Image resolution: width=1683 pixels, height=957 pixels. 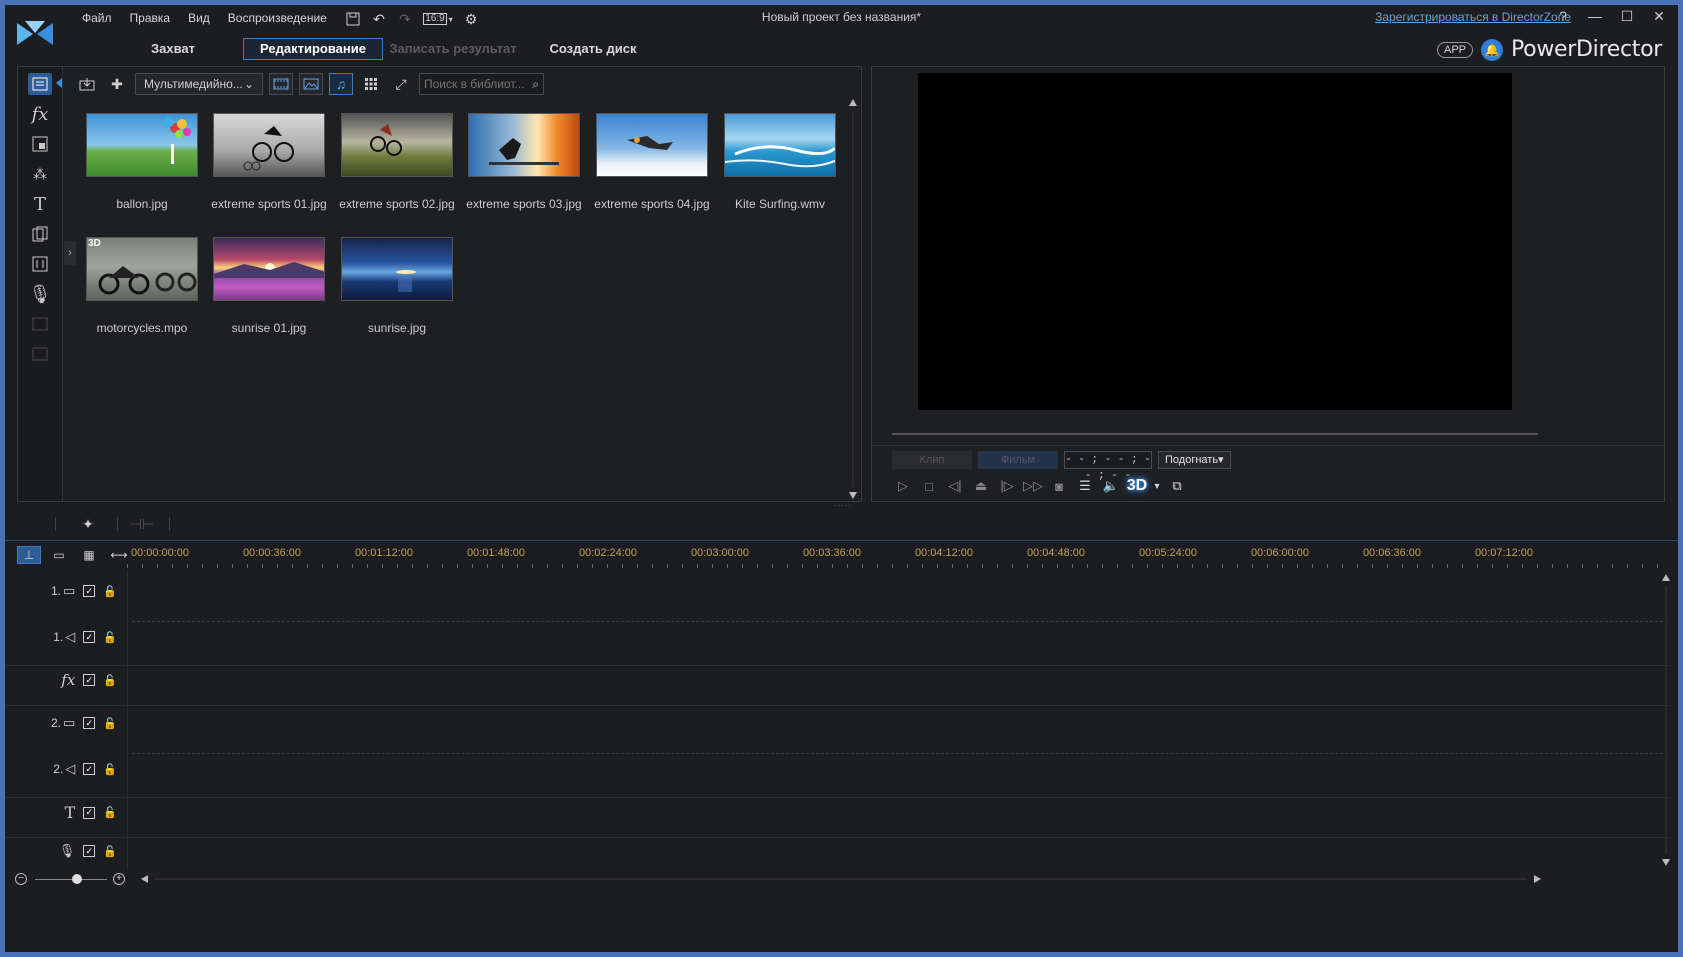 What do you see at coordinates (40, 114) in the screenshot?
I see `fx-room-icon: fx` at bounding box center [40, 114].